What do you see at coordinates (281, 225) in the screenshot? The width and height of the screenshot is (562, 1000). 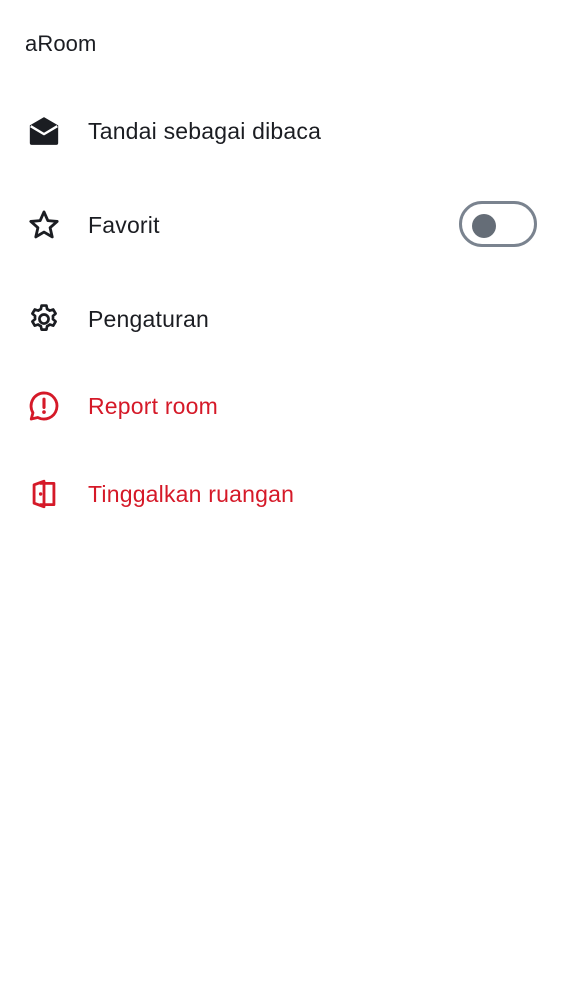 I see `favourite-item: Favorit` at bounding box center [281, 225].